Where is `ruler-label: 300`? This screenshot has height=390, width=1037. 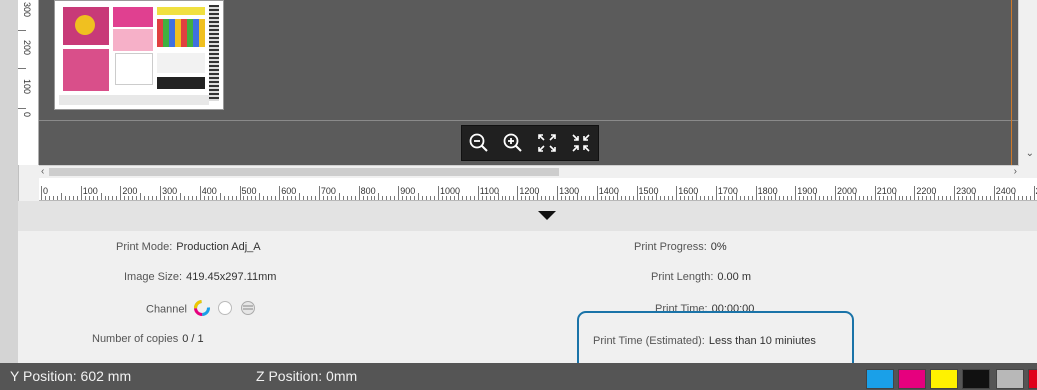 ruler-label: 300 is located at coordinates (170, 191).